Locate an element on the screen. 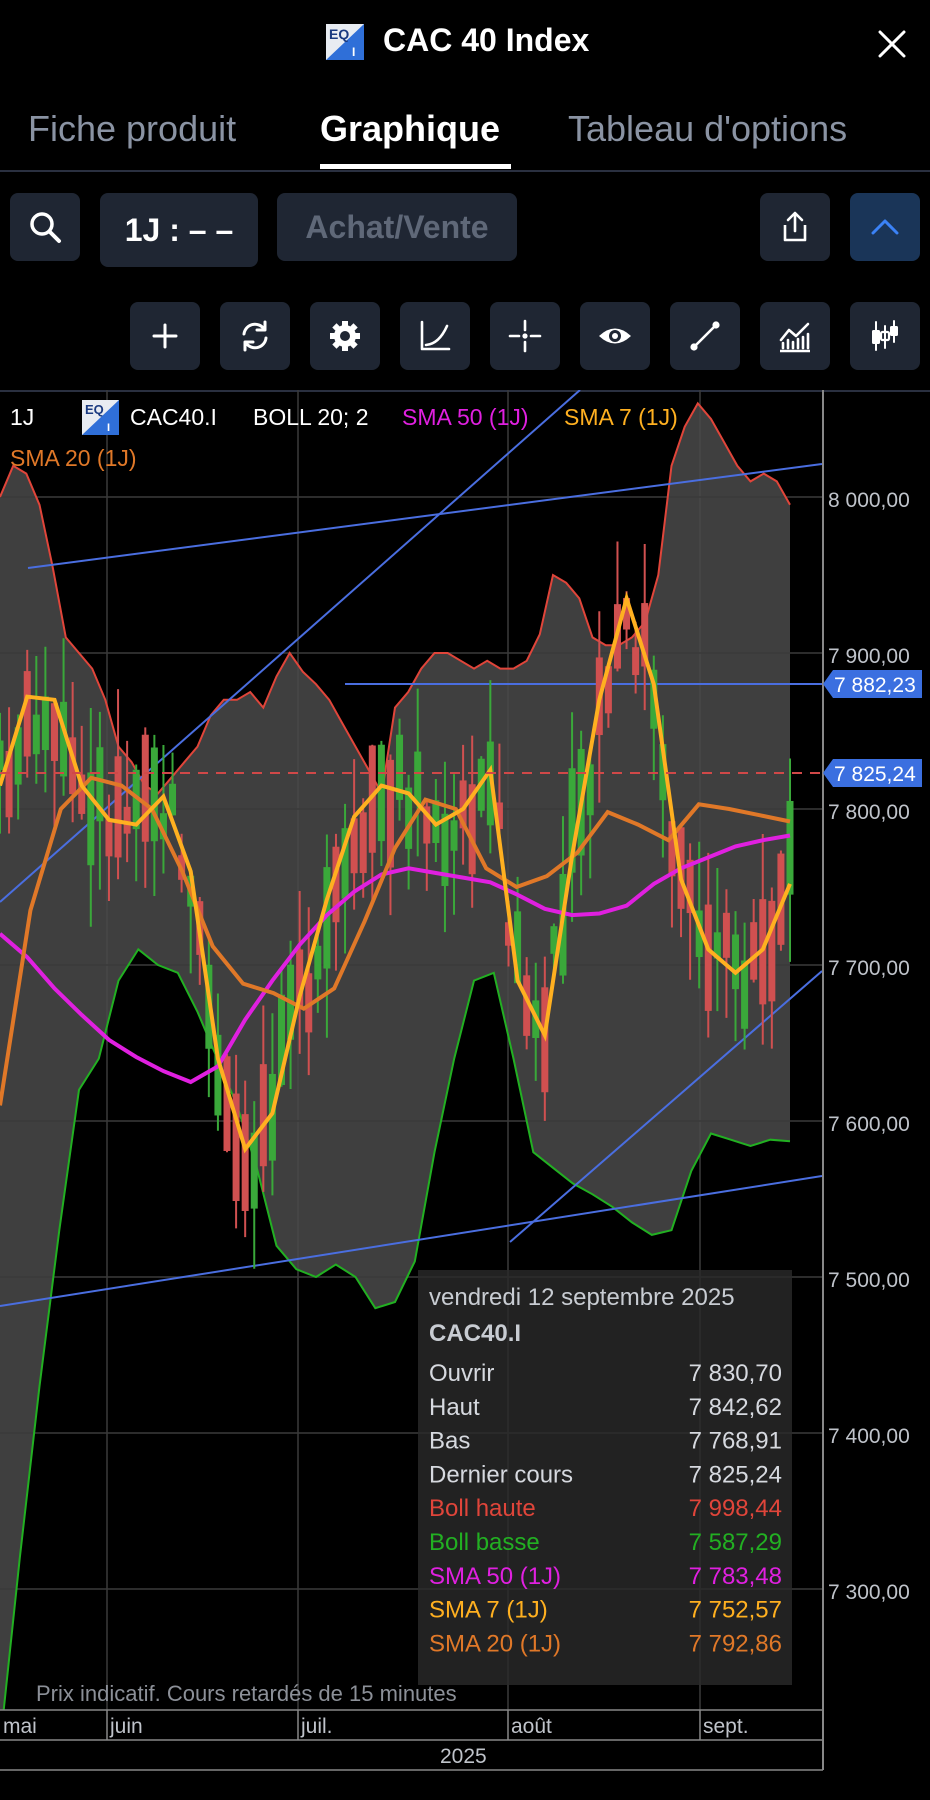 Image resolution: width=930 pixels, height=1800 pixels. y-tick-label: 7 500,00 is located at coordinates (869, 1280).